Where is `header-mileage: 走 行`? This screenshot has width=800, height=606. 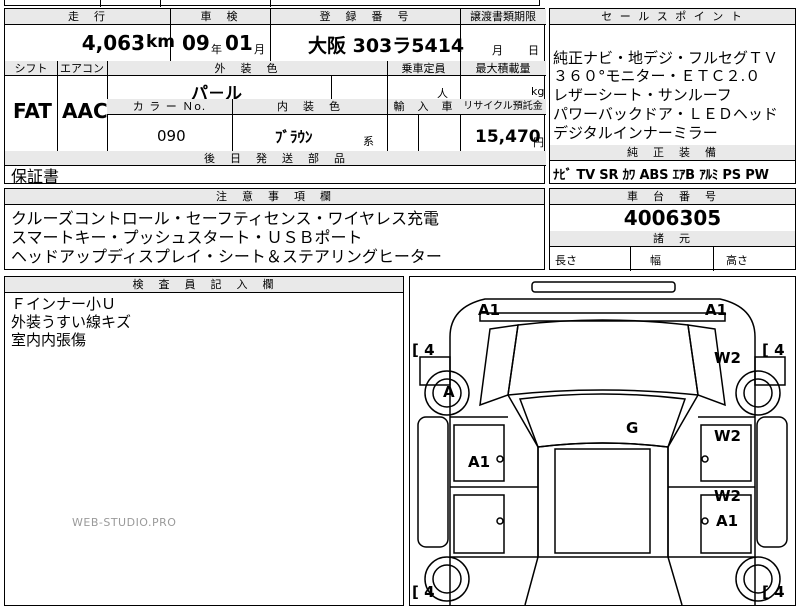 header-mileage: 走 行 is located at coordinates (87, 17).